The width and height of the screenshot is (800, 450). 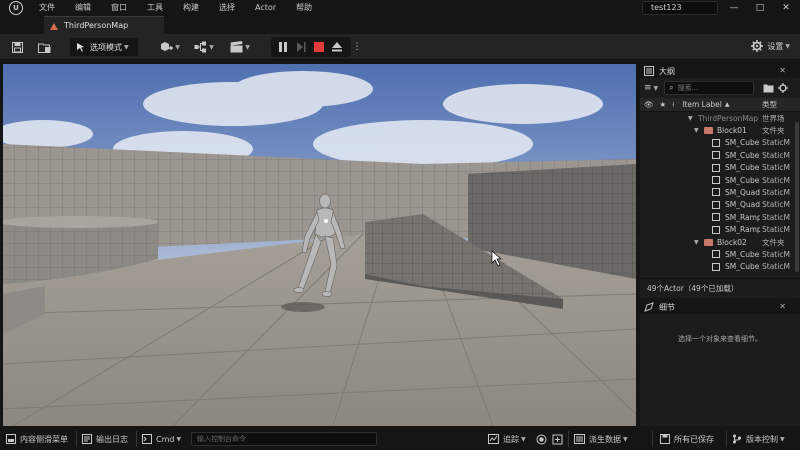 I want to click on document-tab-bar: ThirdPersonMap, so click(x=400, y=25).